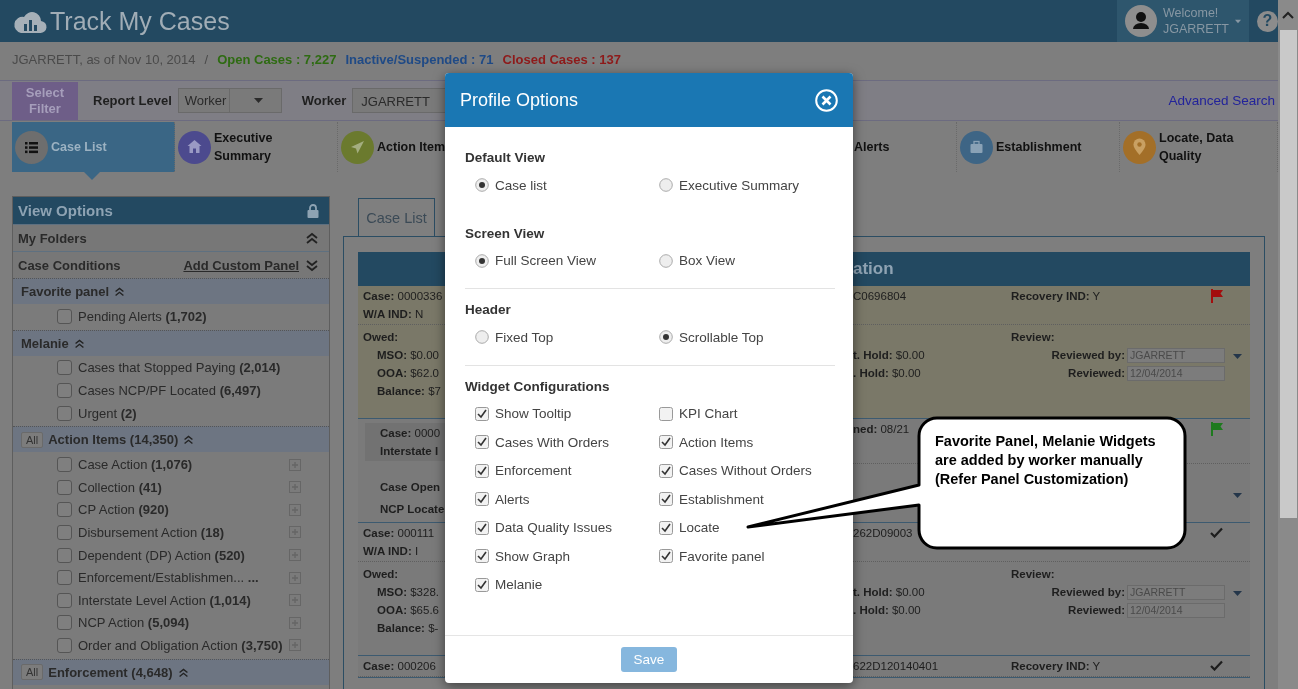 This screenshot has height=689, width=1298. I want to click on map-pin-icon, so click(1139, 147).